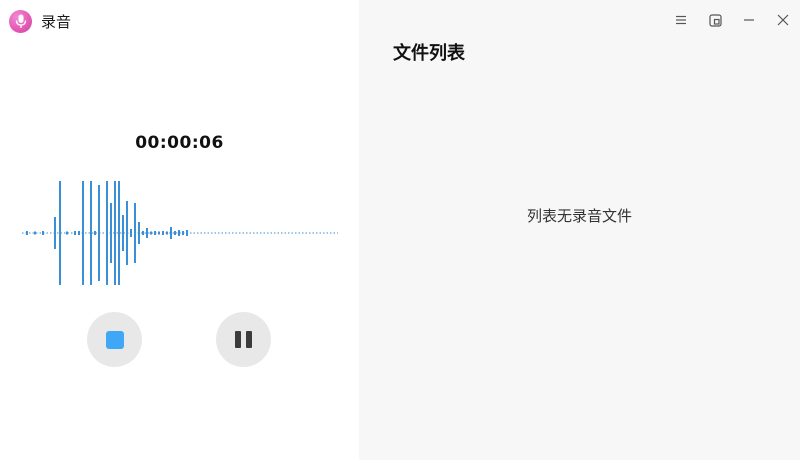 Image resolution: width=800 pixels, height=460 pixels. I want to click on stop-button, so click(114, 339).